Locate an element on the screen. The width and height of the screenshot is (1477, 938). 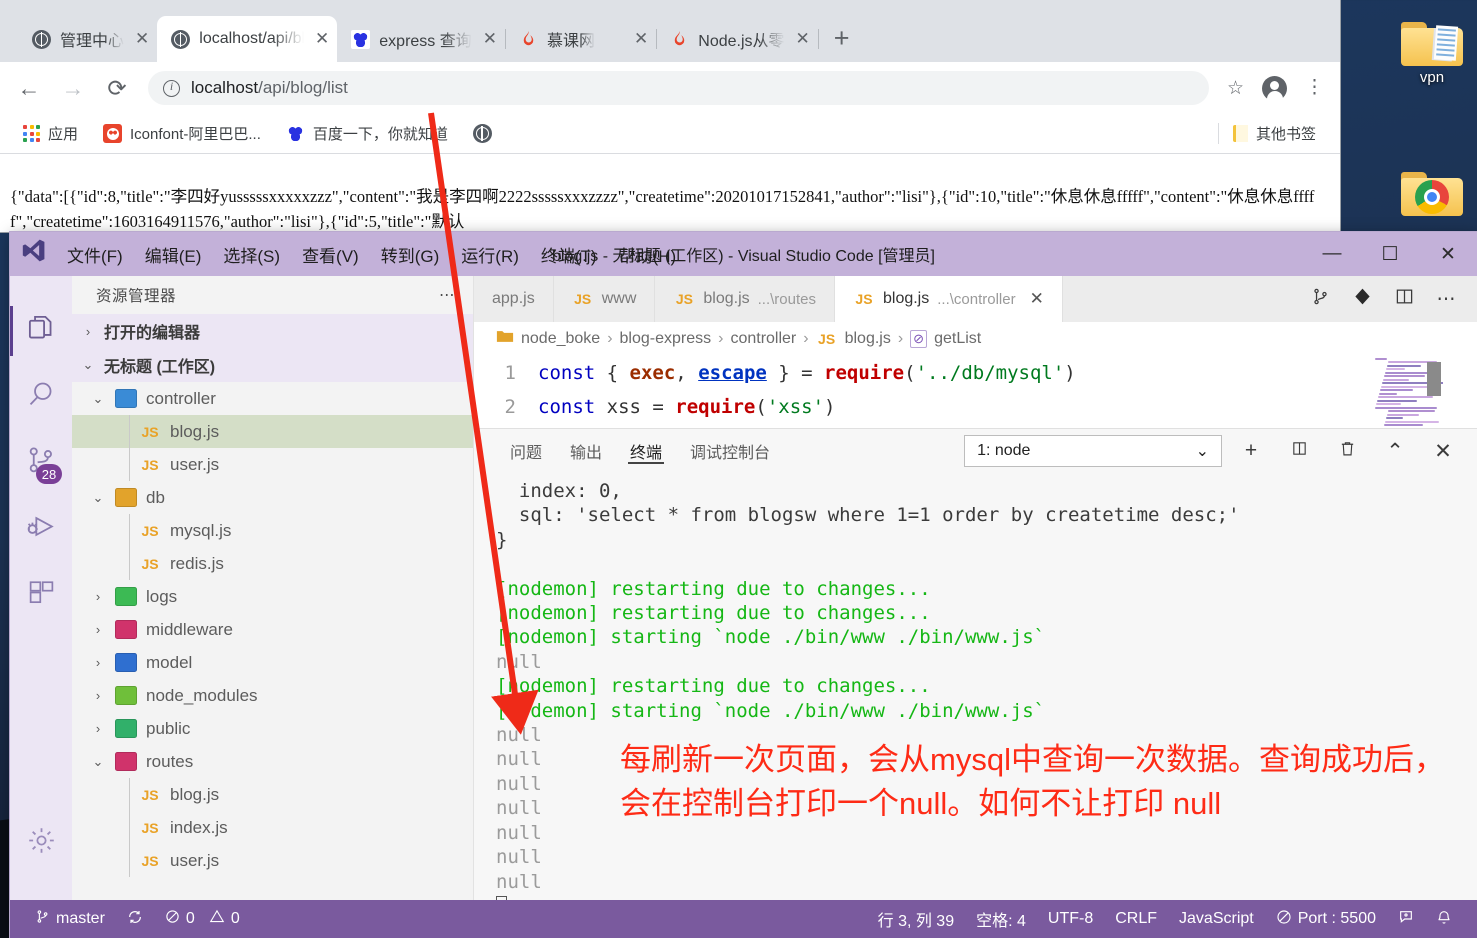
tree-item-db: ⌄ db is located at coordinates (272, 497).